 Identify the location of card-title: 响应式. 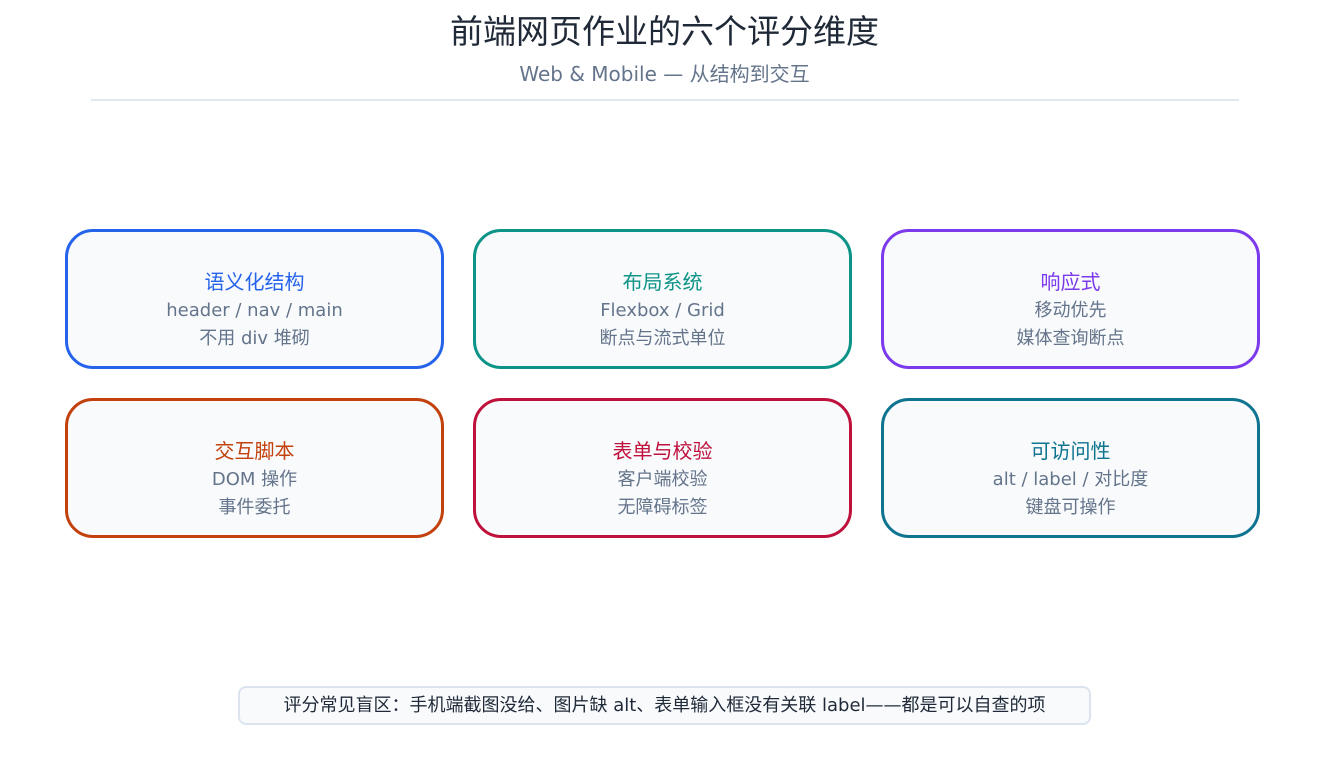
(1070, 282).